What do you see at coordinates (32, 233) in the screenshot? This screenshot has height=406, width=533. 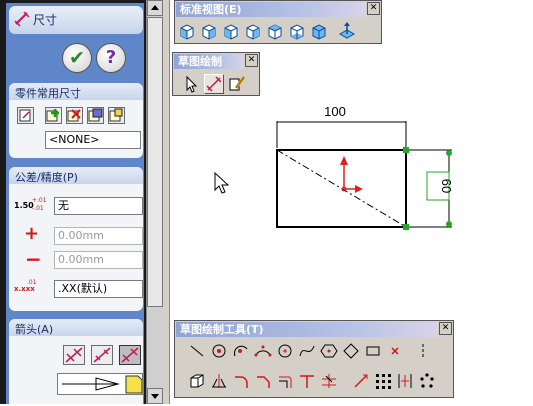 I see `plus-icon: +` at bounding box center [32, 233].